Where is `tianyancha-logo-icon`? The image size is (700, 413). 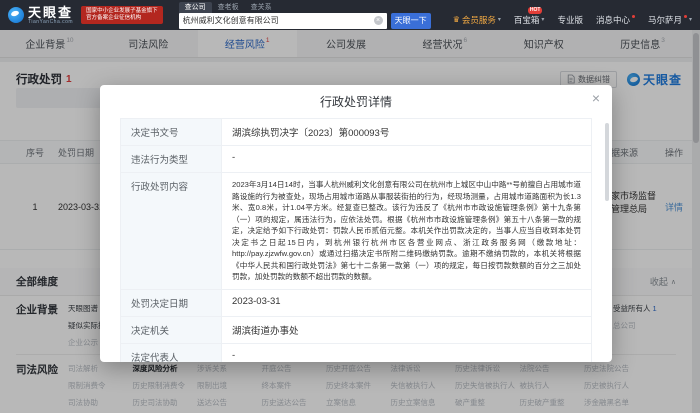
tianyancha-logo-icon is located at coordinates (16, 15).